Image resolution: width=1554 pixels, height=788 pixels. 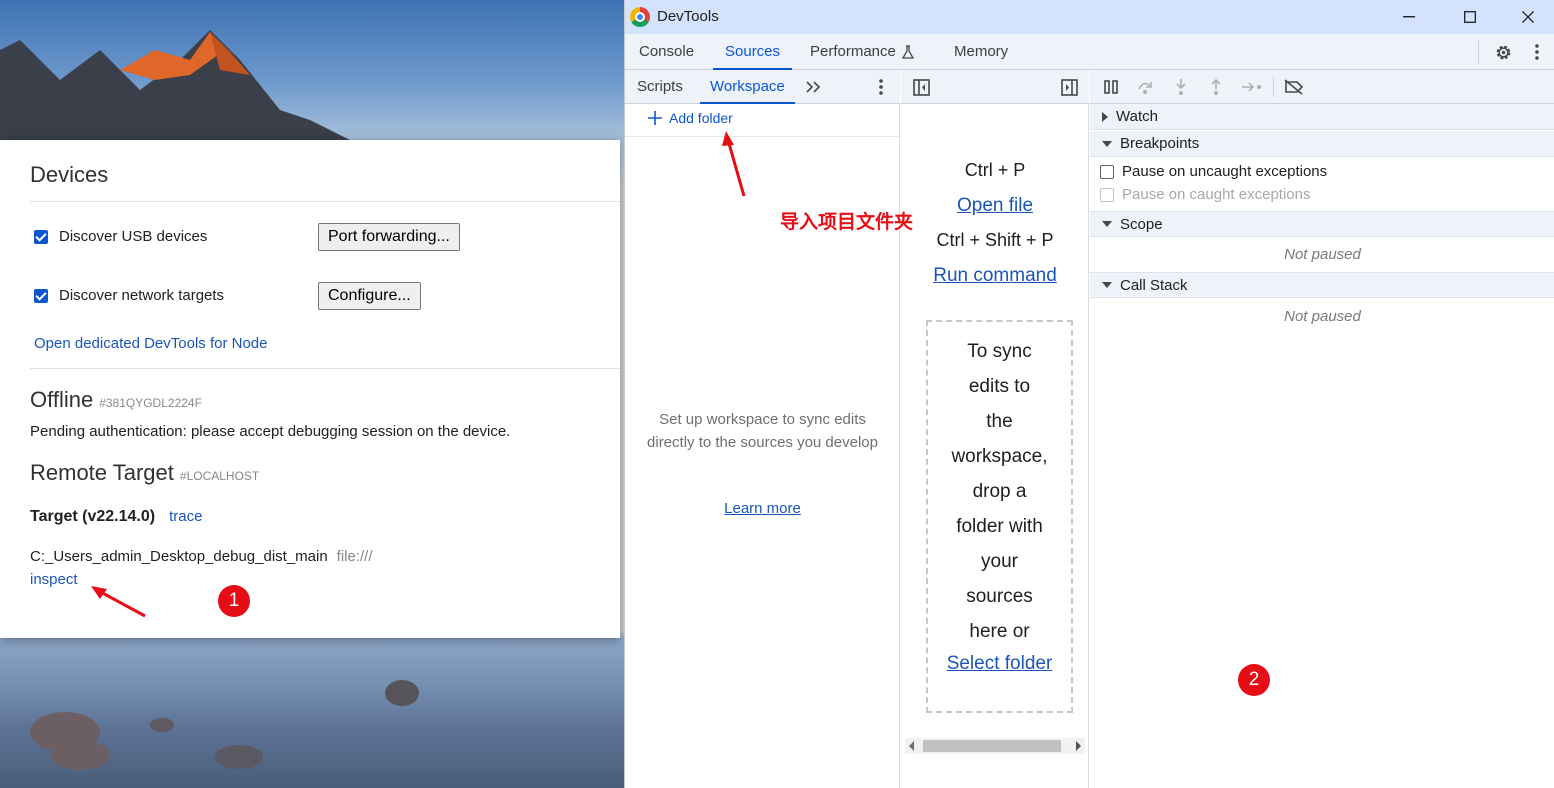 I want to click on scope-section-header: Scope, so click(x=1322, y=224).